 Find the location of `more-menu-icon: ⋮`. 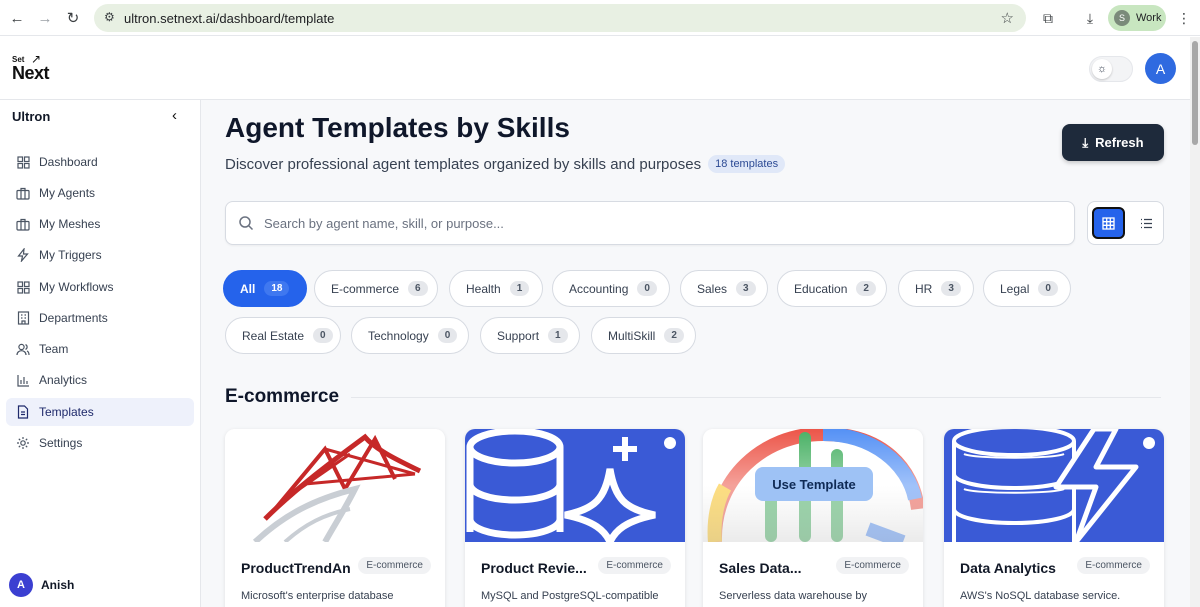

more-menu-icon: ⋮ is located at coordinates (1184, 18).